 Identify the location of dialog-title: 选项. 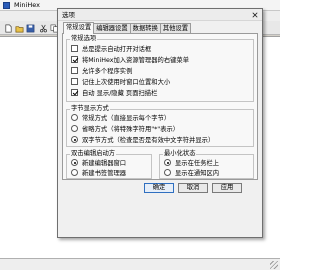
(68, 15).